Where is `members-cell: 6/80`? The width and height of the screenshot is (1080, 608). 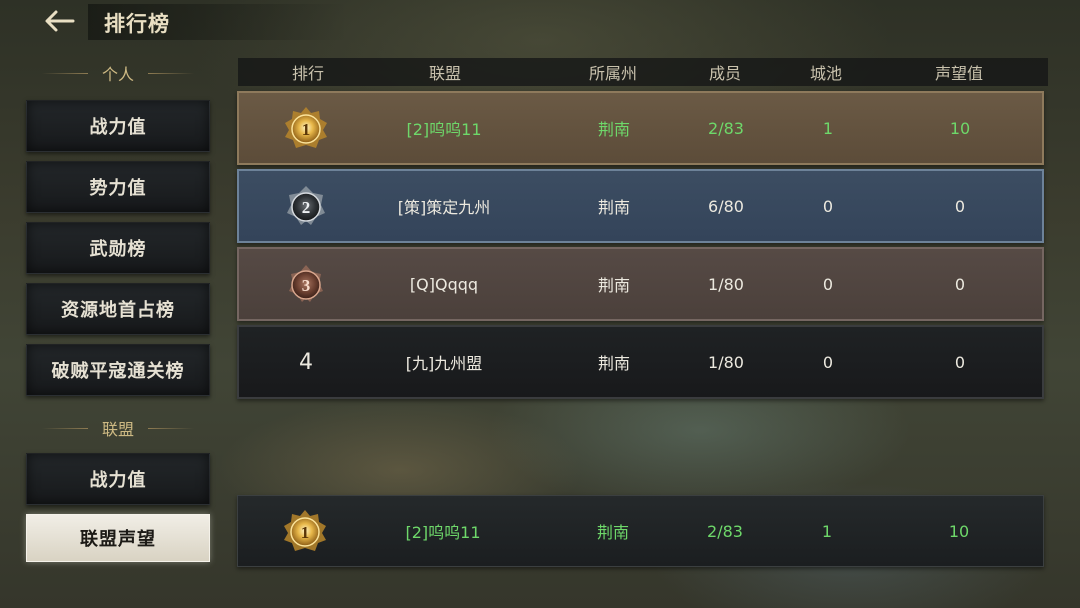
members-cell: 6/80 is located at coordinates (726, 206).